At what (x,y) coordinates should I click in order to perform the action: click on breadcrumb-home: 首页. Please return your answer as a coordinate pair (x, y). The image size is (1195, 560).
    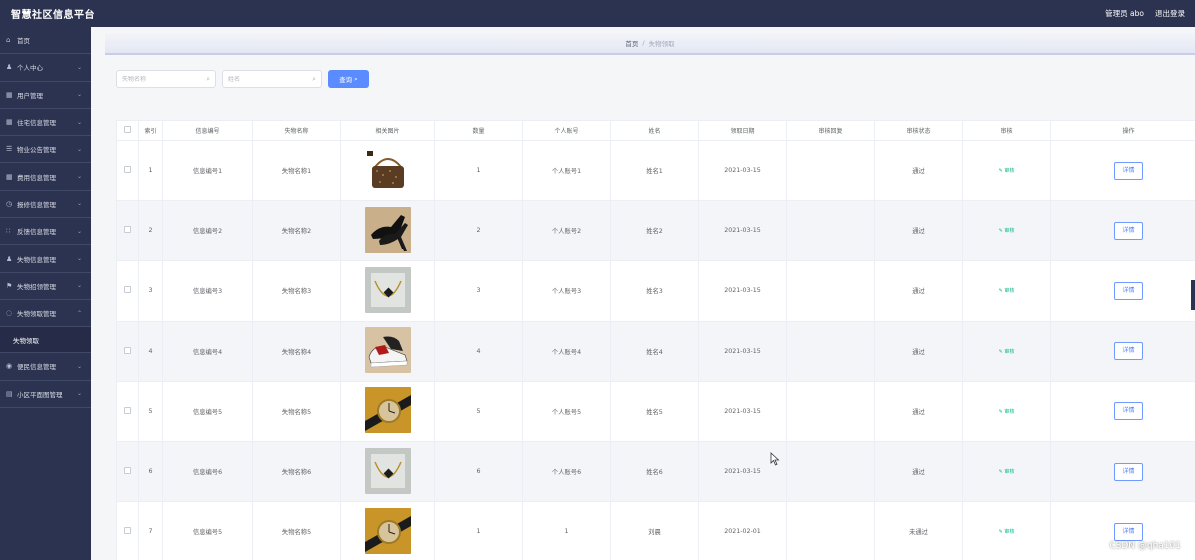
    Looking at the image, I should click on (631, 43).